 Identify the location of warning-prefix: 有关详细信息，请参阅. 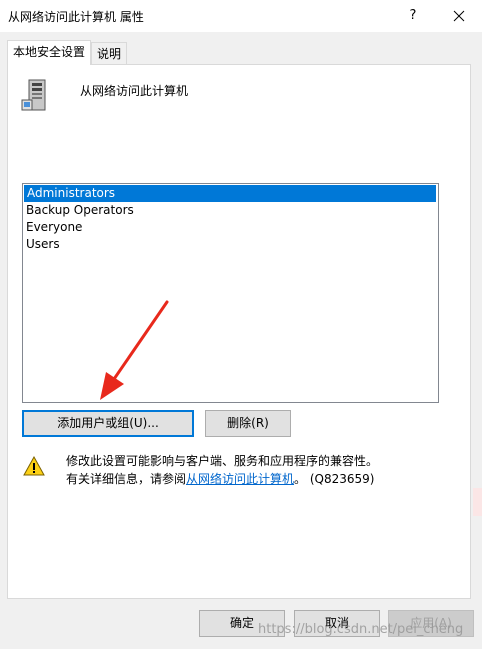
(126, 479).